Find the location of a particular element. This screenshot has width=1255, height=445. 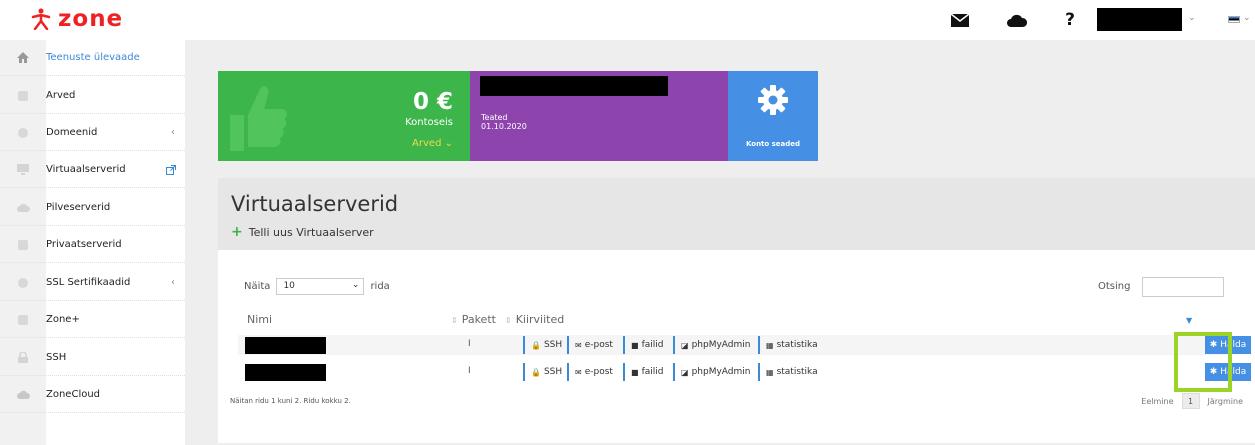

invoices-link-label: Arved is located at coordinates (427, 143).